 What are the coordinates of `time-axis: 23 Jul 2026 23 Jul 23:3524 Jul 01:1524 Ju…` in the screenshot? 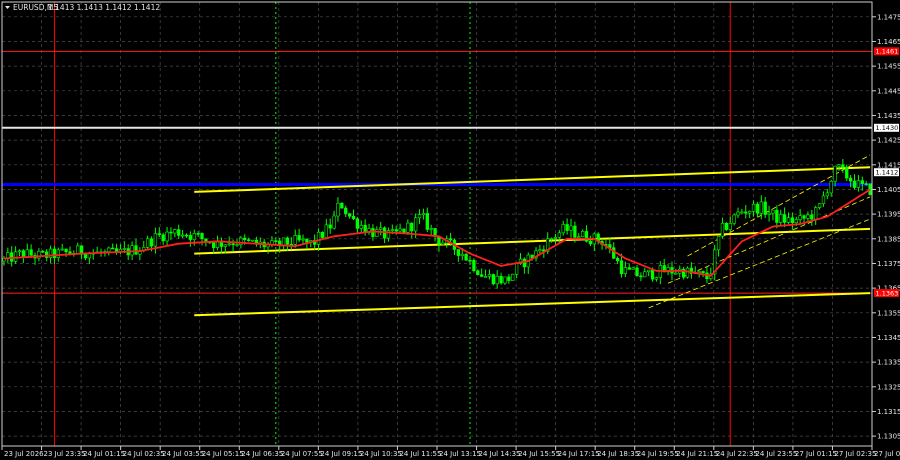 It's located at (450, 452).